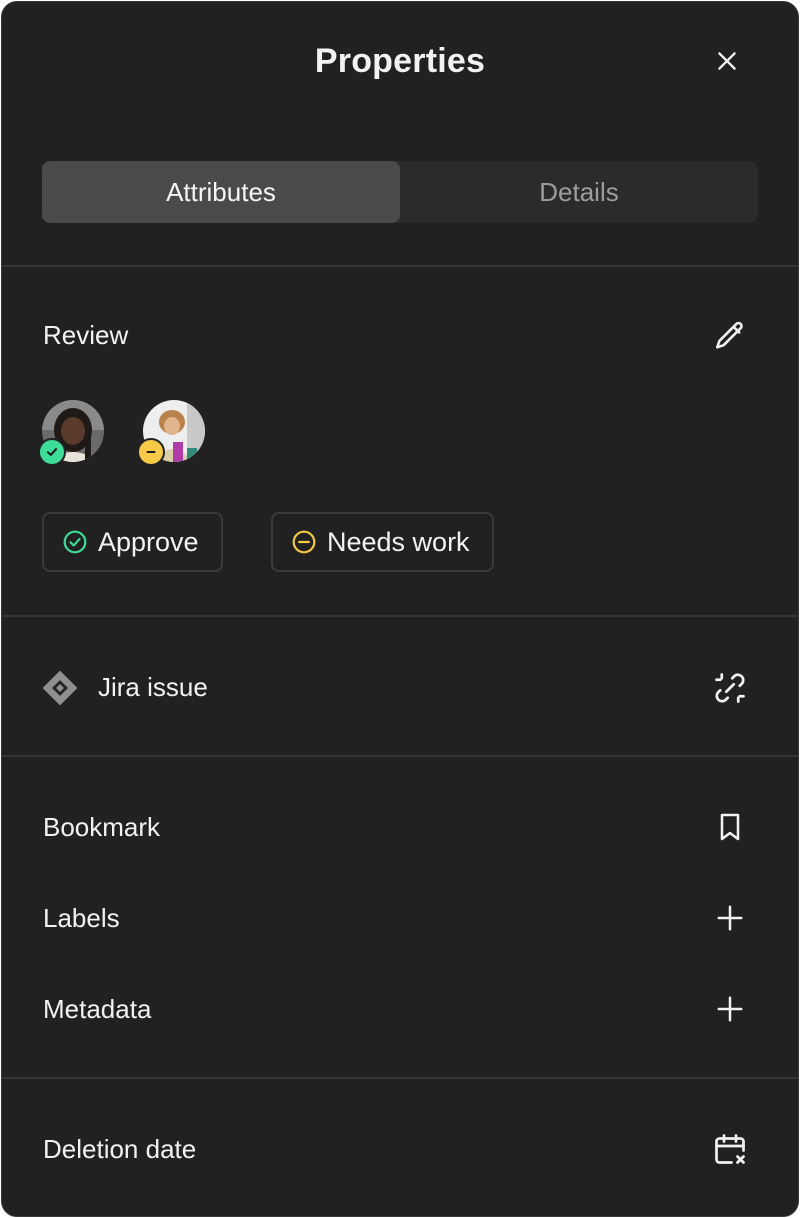 The height and width of the screenshot is (1218, 800). I want to click on unlink-jira-button, so click(730, 688).